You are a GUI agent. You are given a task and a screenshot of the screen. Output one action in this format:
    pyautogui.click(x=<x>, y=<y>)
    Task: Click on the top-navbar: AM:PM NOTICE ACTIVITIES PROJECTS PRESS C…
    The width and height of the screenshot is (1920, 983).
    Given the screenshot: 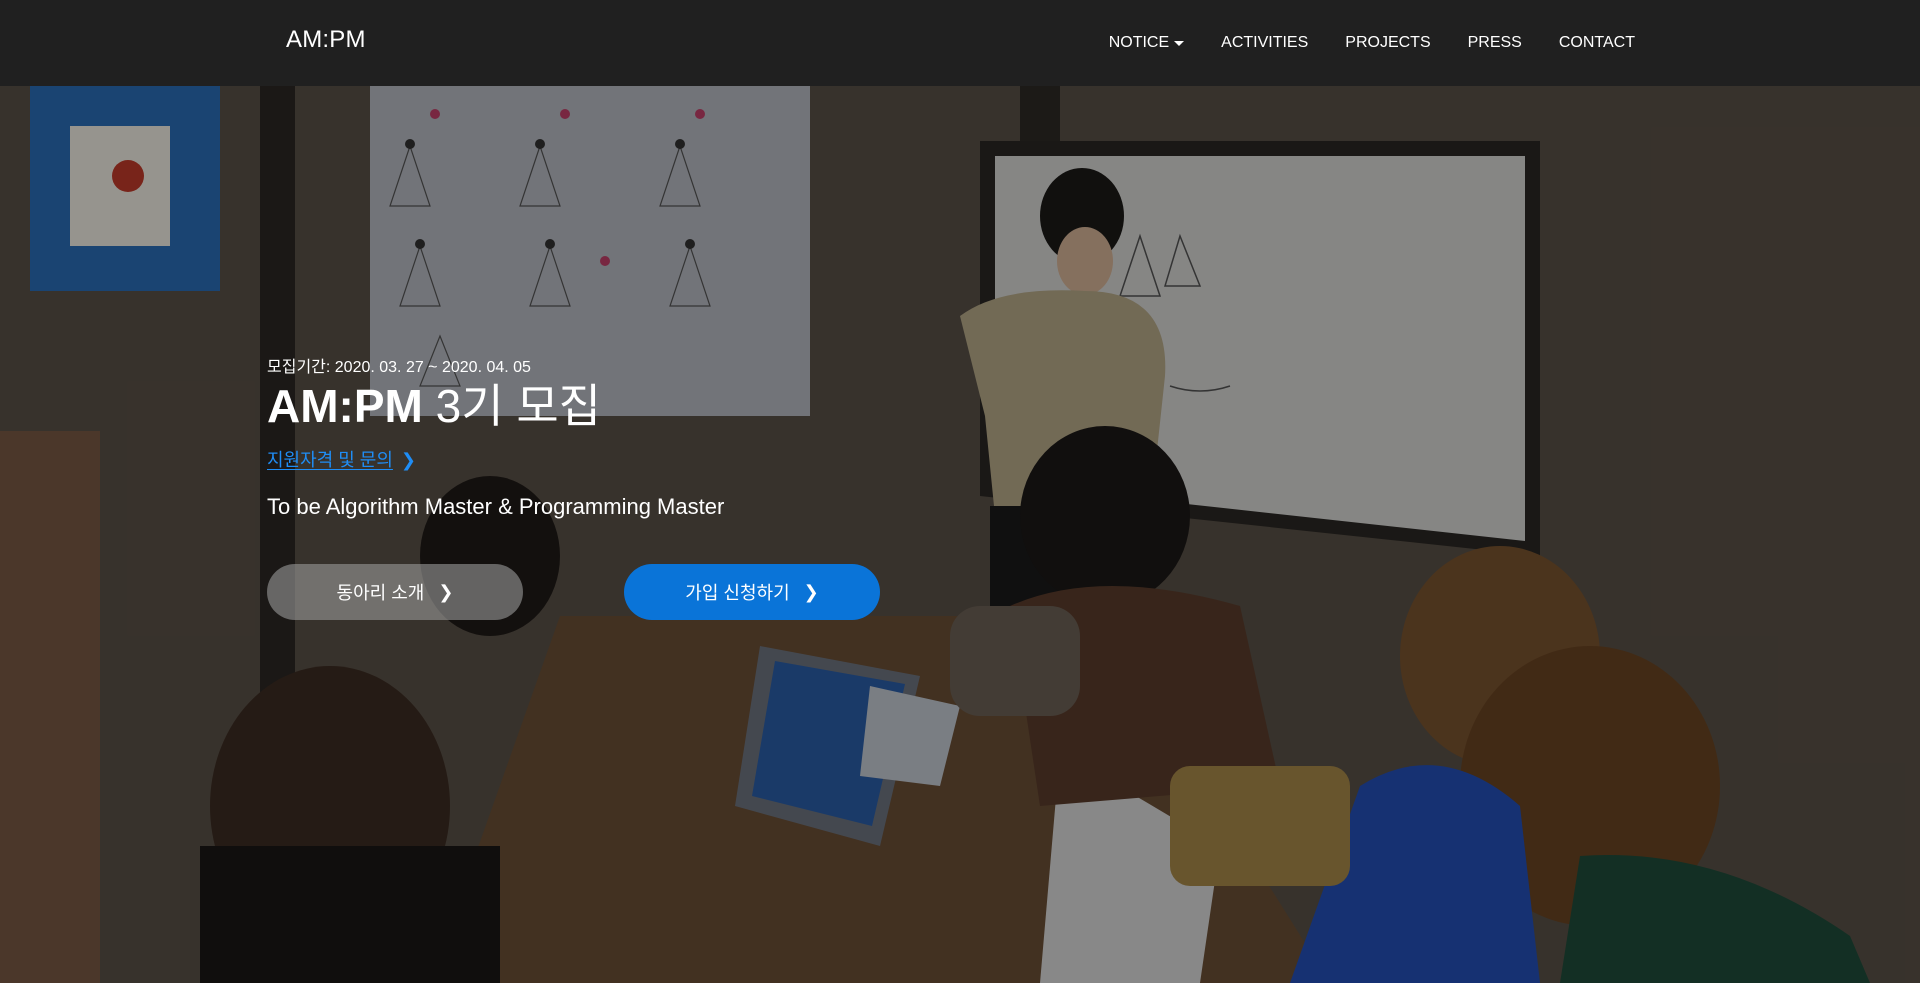 What is the action you would take?
    pyautogui.click(x=960, y=43)
    